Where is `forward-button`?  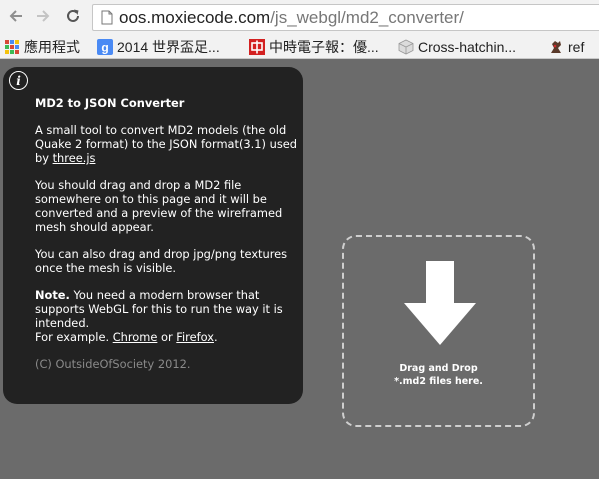
forward-button is located at coordinates (43, 16).